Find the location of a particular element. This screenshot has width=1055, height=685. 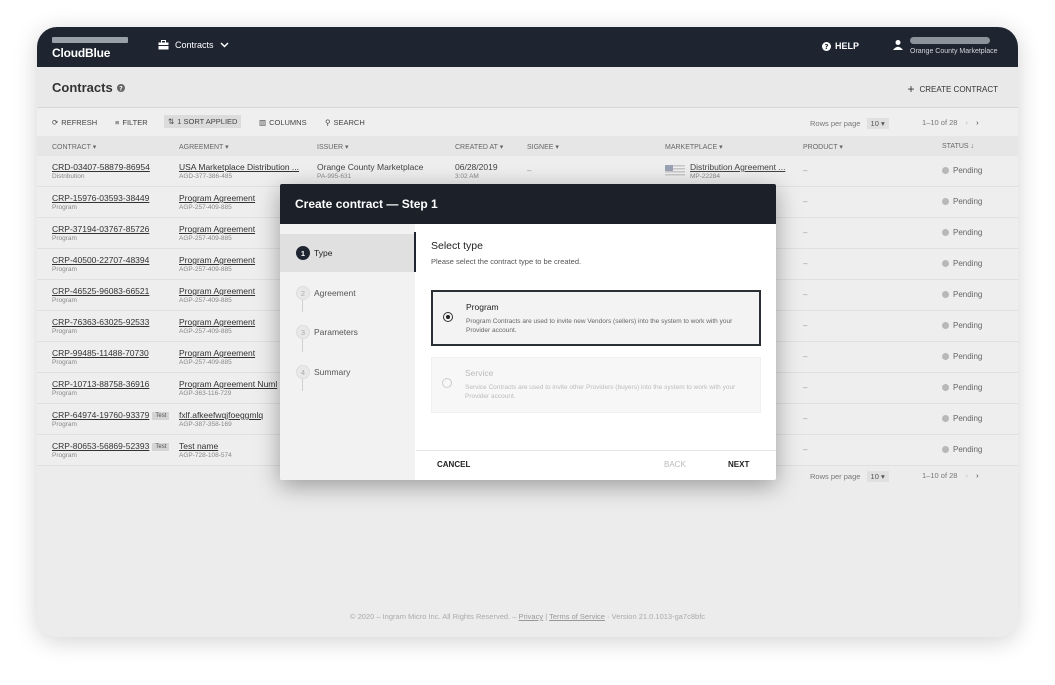

cancel-button: CANCEL is located at coordinates (453, 464).